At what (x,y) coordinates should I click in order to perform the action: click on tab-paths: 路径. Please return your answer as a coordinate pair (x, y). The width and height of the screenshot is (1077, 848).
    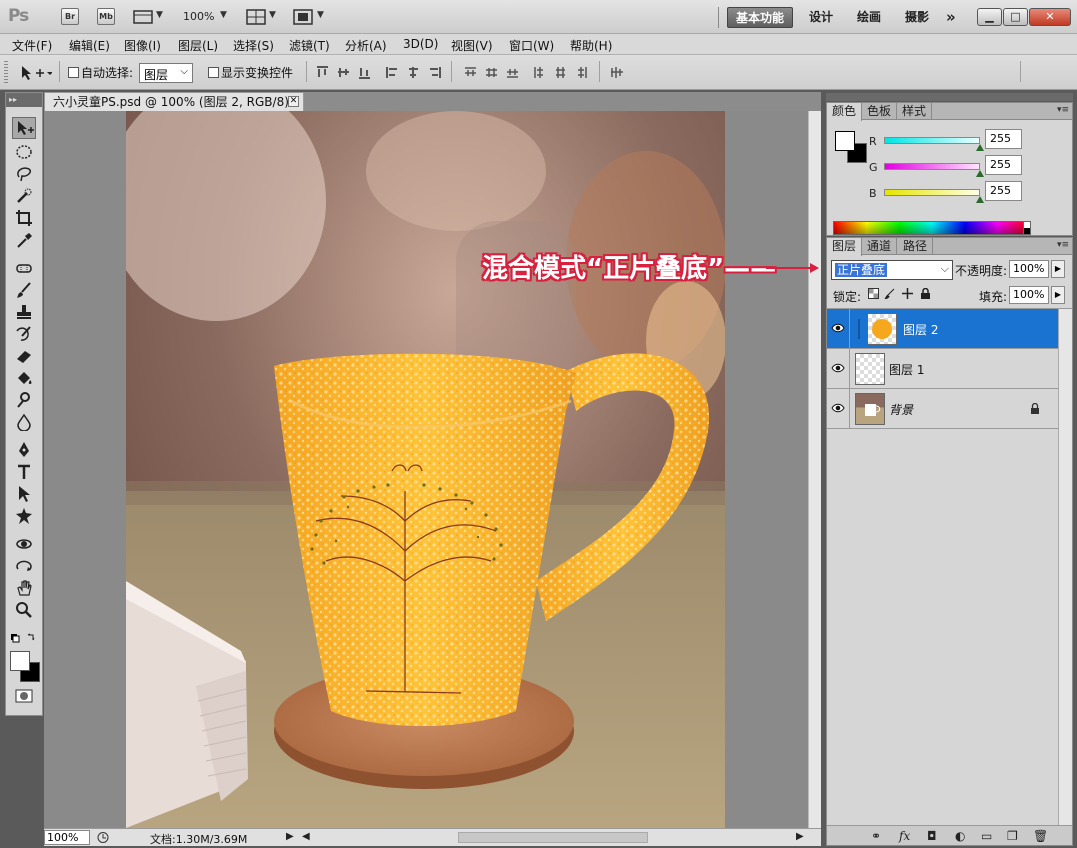
    Looking at the image, I should click on (916, 246).